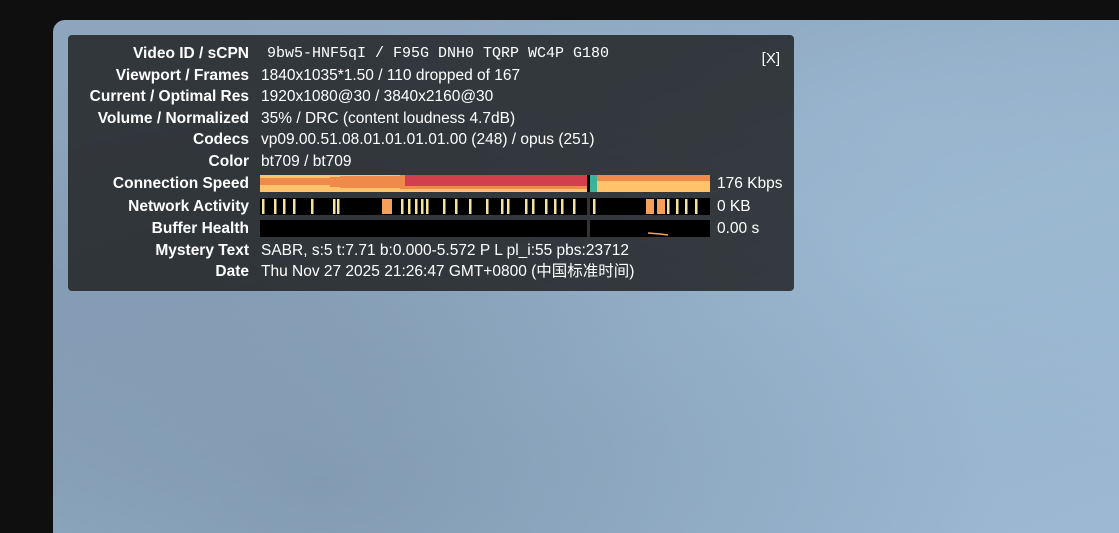 This screenshot has width=1119, height=533. Describe the element at coordinates (173, 118) in the screenshot. I see `stat-label: Volume / Normalized` at that location.